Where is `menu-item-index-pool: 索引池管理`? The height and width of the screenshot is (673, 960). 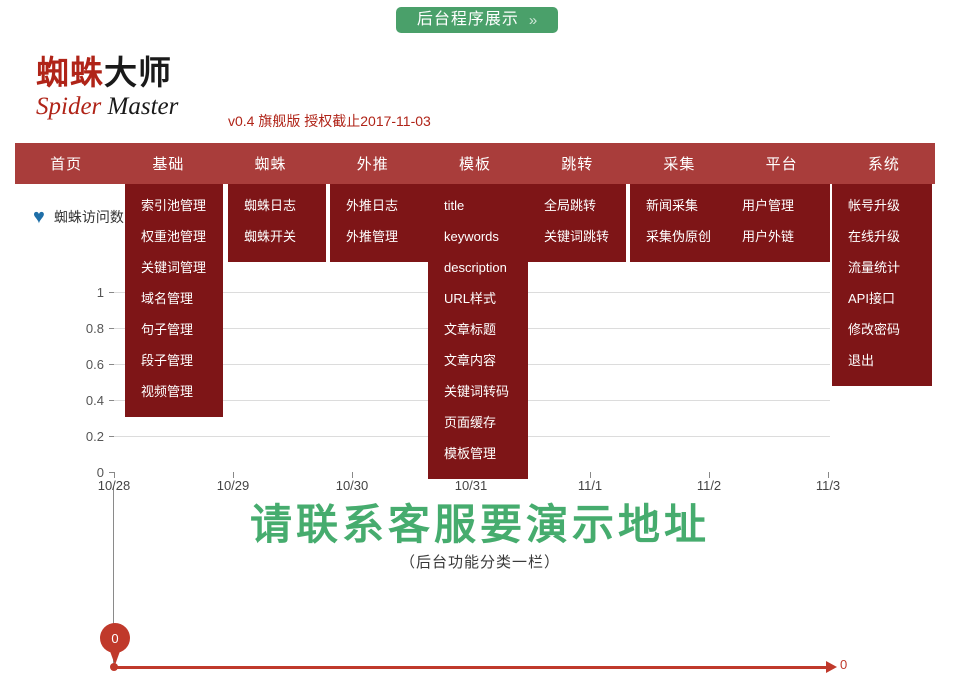 menu-item-index-pool: 索引池管理 is located at coordinates (174, 205).